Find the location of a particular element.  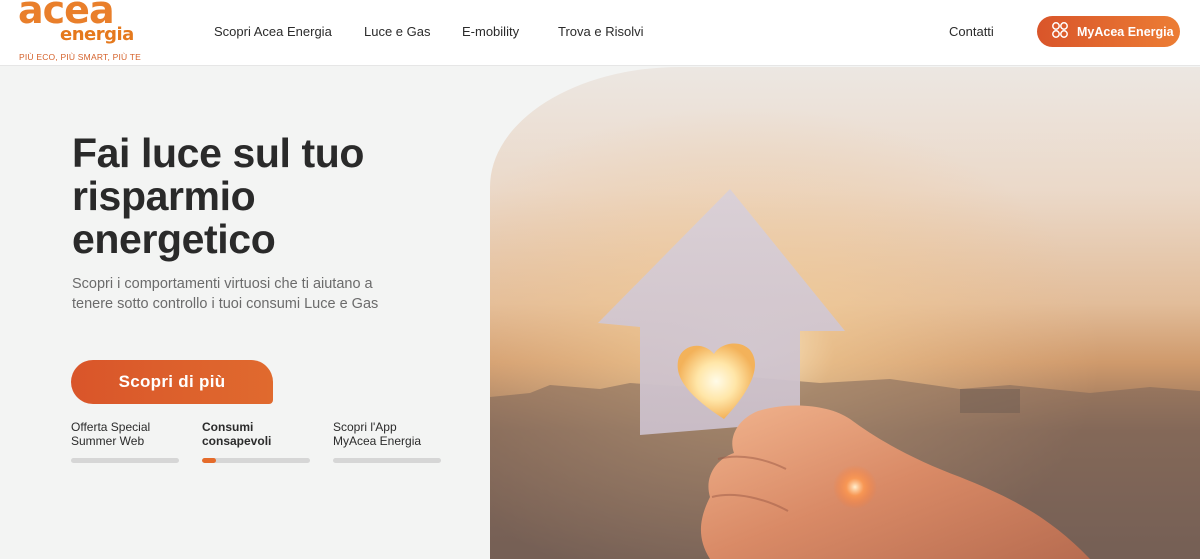

acea-energia-logo: acea energia PIÙ ECO, PIÙ SMART, PIÙ TE is located at coordinates (80, 32).